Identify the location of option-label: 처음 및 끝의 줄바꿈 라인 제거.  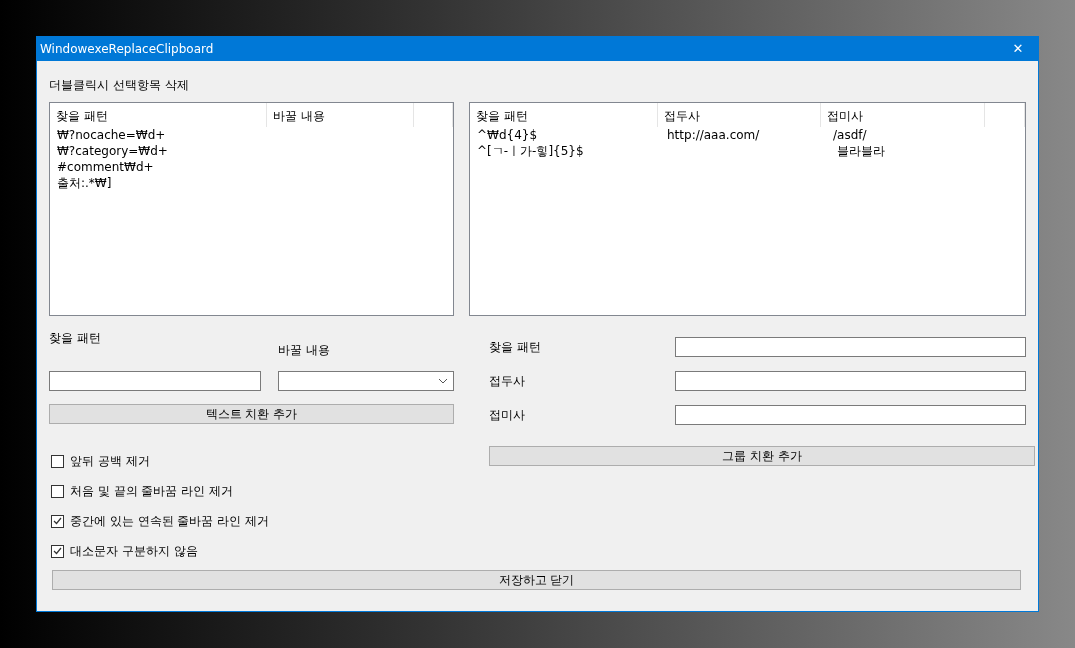
(152, 491).